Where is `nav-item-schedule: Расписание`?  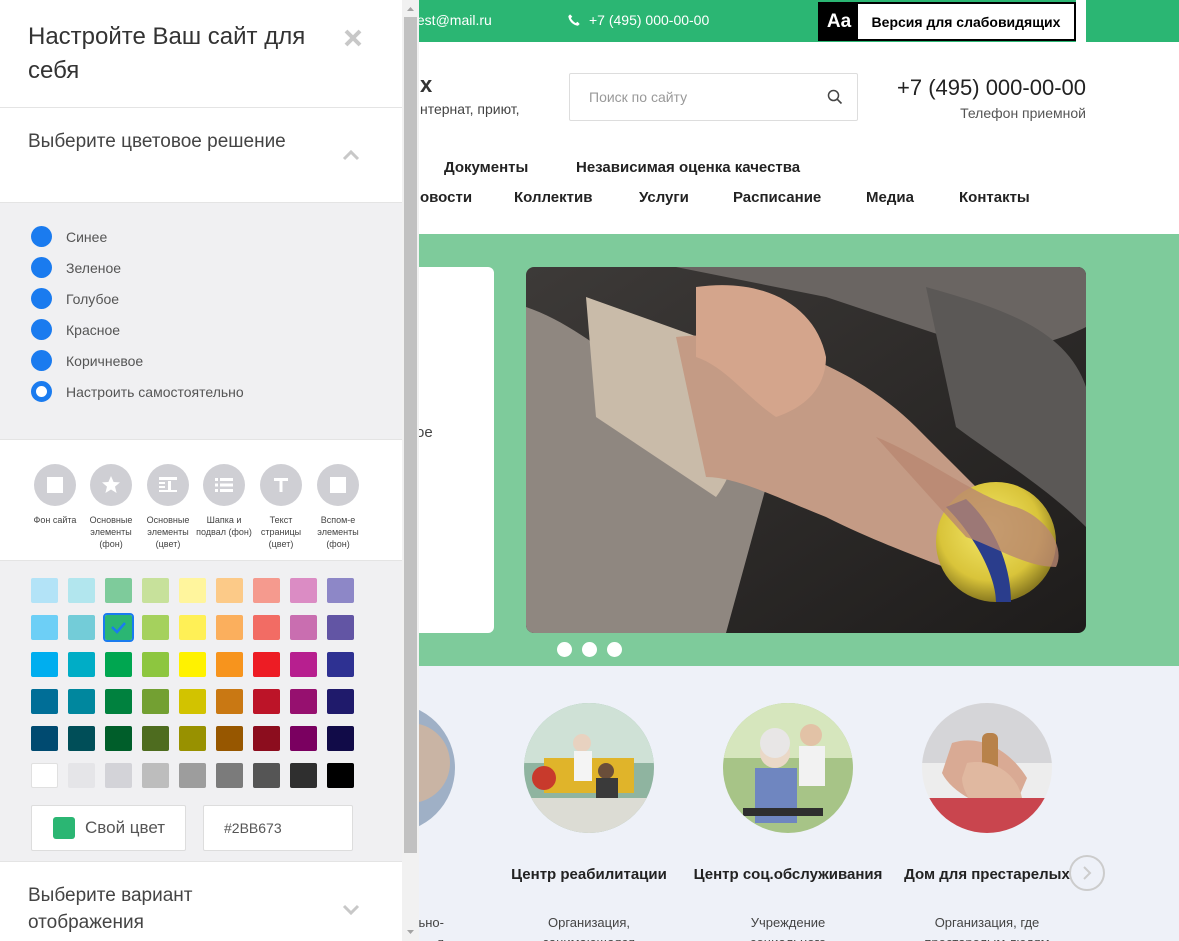
nav-item-schedule: Расписание is located at coordinates (777, 197).